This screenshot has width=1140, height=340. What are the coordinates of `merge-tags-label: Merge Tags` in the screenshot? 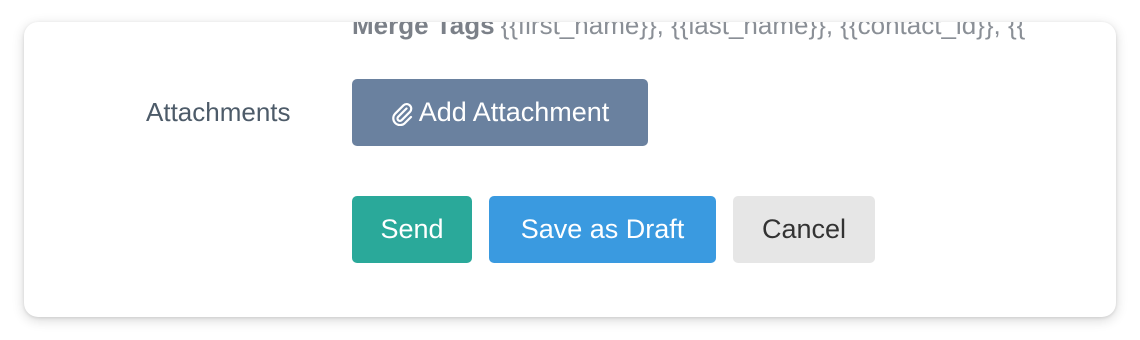 It's located at (423, 31).